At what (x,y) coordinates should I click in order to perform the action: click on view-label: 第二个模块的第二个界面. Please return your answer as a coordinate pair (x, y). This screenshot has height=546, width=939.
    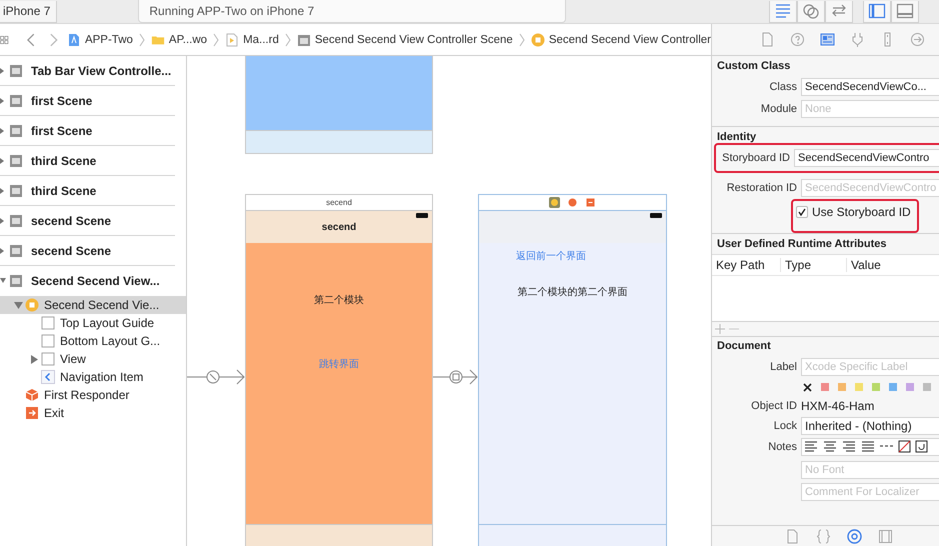
    Looking at the image, I should click on (573, 292).